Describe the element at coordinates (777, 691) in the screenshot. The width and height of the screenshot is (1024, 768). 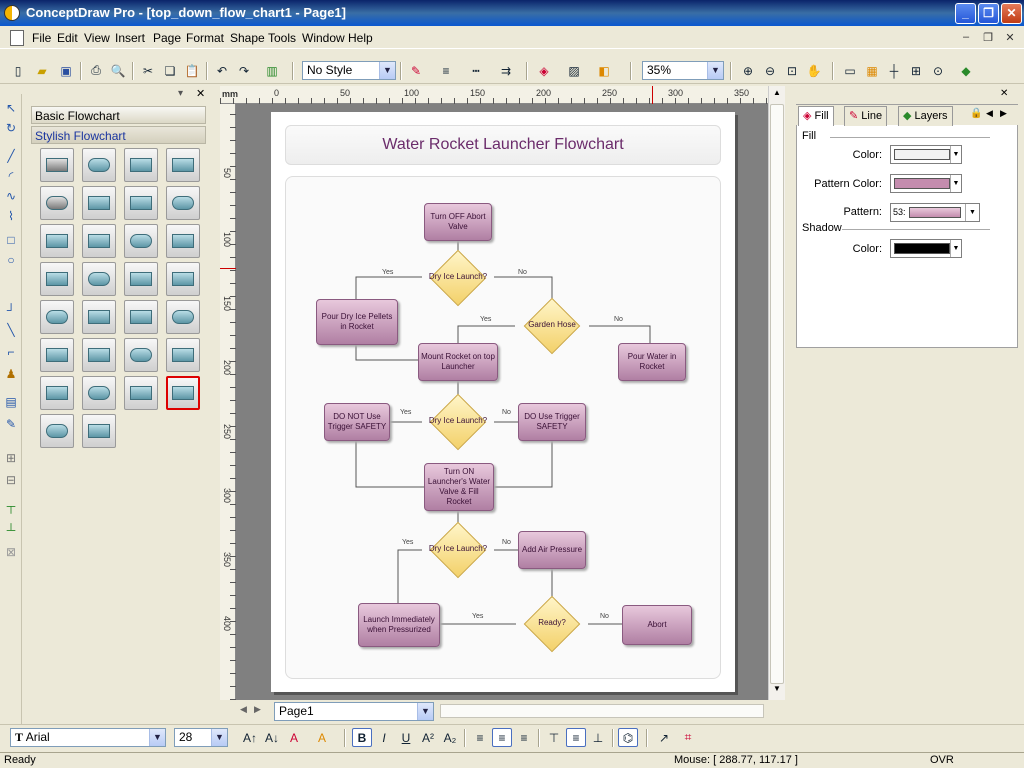
I see `scroll-down-icon: ▼` at that location.